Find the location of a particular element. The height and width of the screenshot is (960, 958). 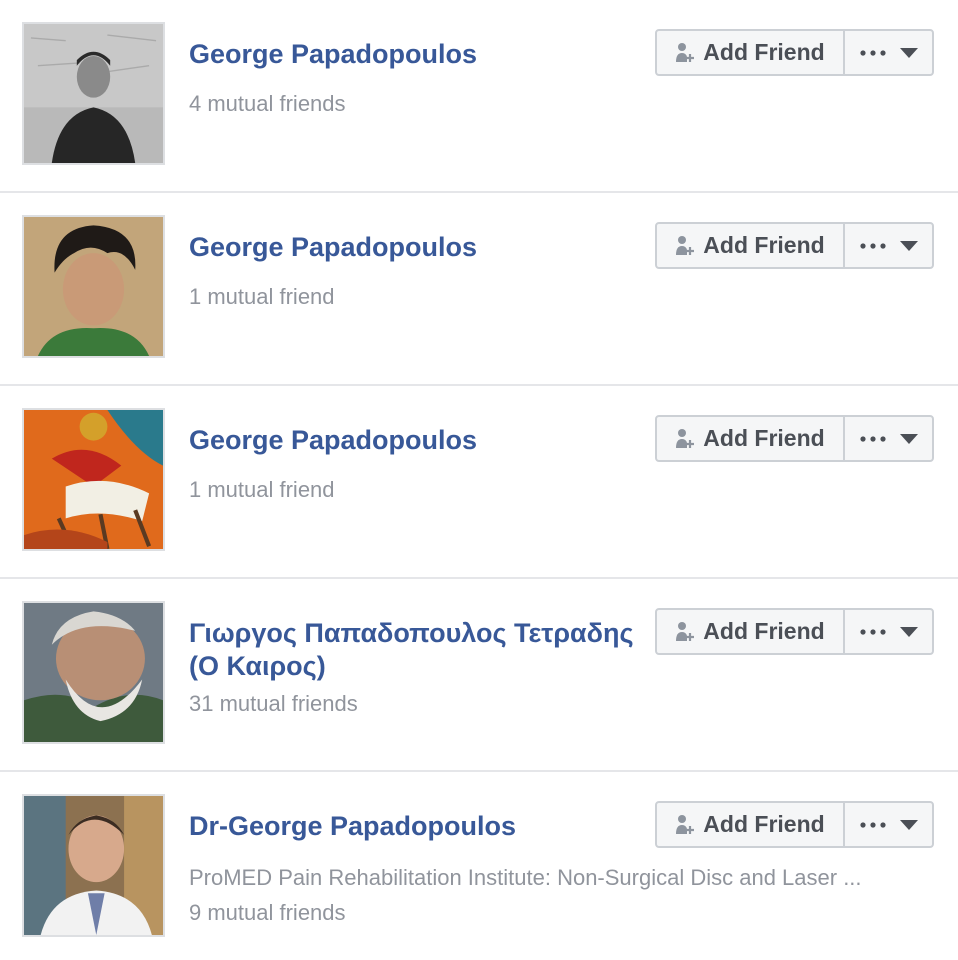

mutual-friends-count: 31 mutual friends is located at coordinates (273, 704).